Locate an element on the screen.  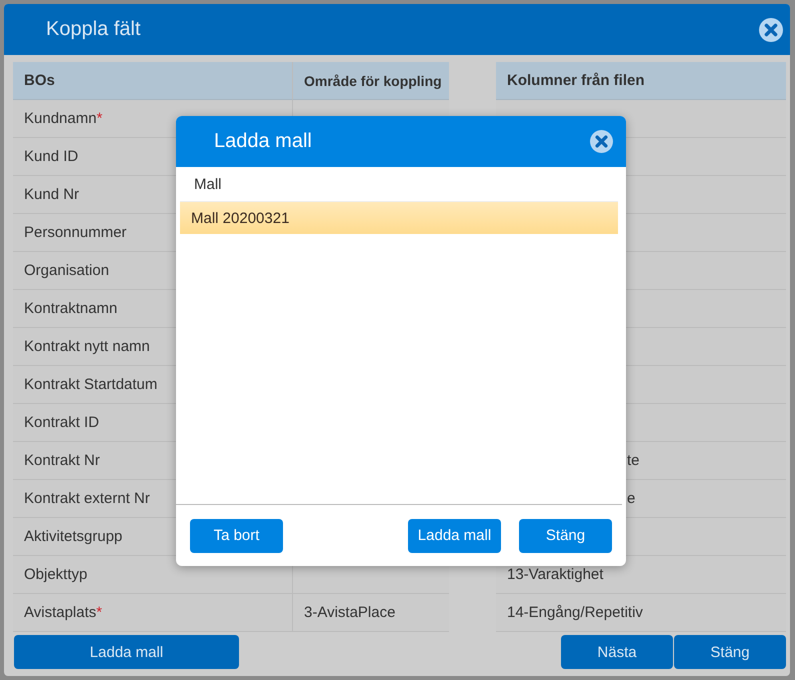
column-header: Kolumner från filen is located at coordinates (641, 81).